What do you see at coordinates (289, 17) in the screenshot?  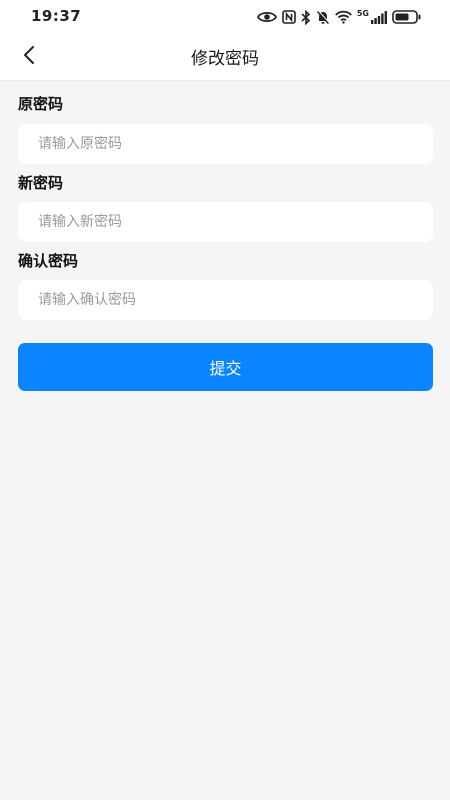 I see `nfc-icon` at bounding box center [289, 17].